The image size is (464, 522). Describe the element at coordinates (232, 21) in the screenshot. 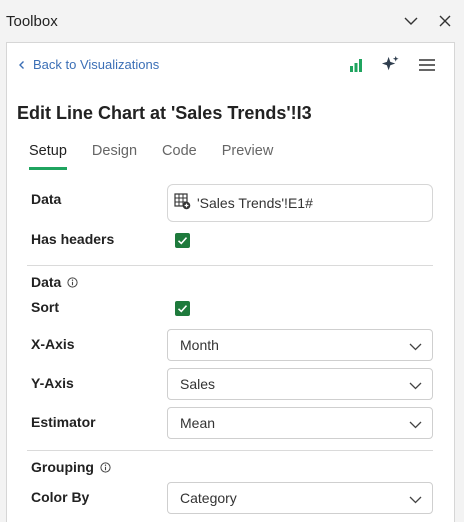

I see `toolbox-titlebar: Toolbox` at that location.